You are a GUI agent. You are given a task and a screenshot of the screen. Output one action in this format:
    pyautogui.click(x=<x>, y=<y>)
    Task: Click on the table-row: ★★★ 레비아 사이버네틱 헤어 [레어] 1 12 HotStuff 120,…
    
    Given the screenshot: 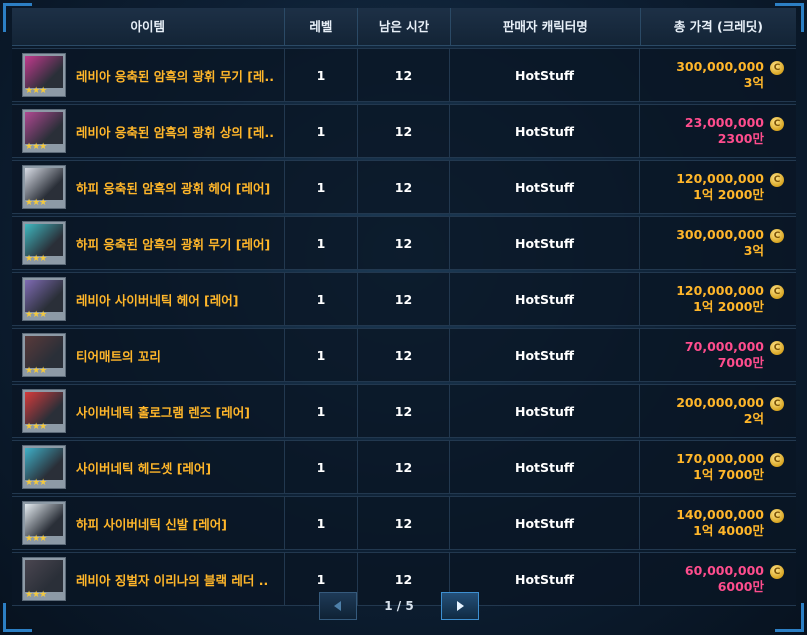 What is the action you would take?
    pyautogui.click(x=404, y=299)
    